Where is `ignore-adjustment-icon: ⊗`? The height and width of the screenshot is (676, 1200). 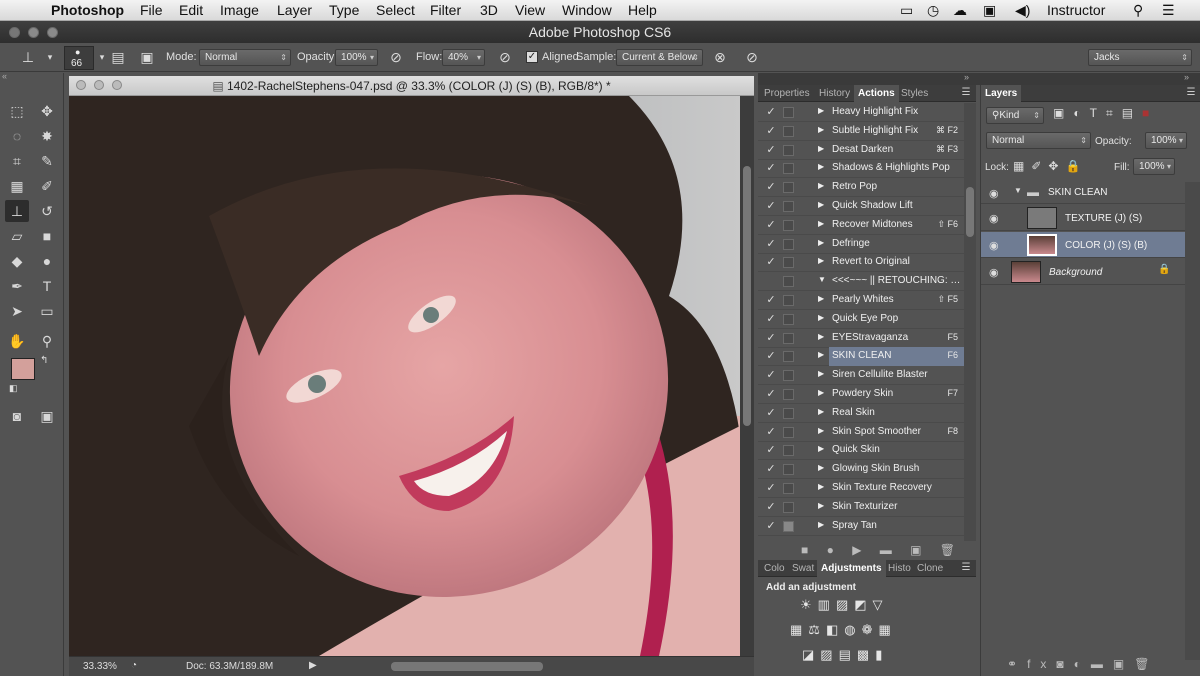
ignore-adjustment-icon: ⊗ is located at coordinates (720, 57).